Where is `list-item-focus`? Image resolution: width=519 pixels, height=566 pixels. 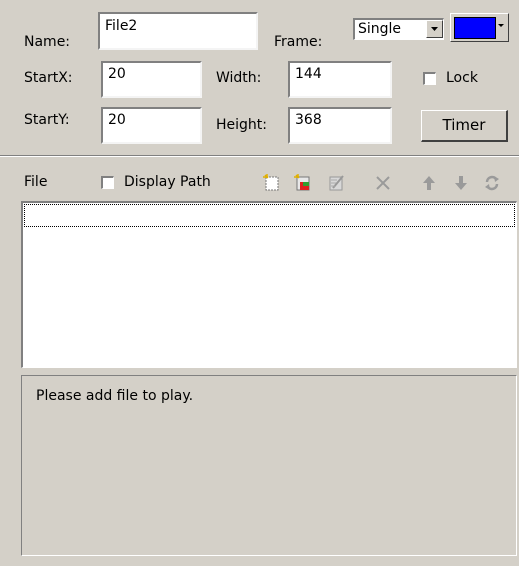
list-item-focus is located at coordinates (269, 215).